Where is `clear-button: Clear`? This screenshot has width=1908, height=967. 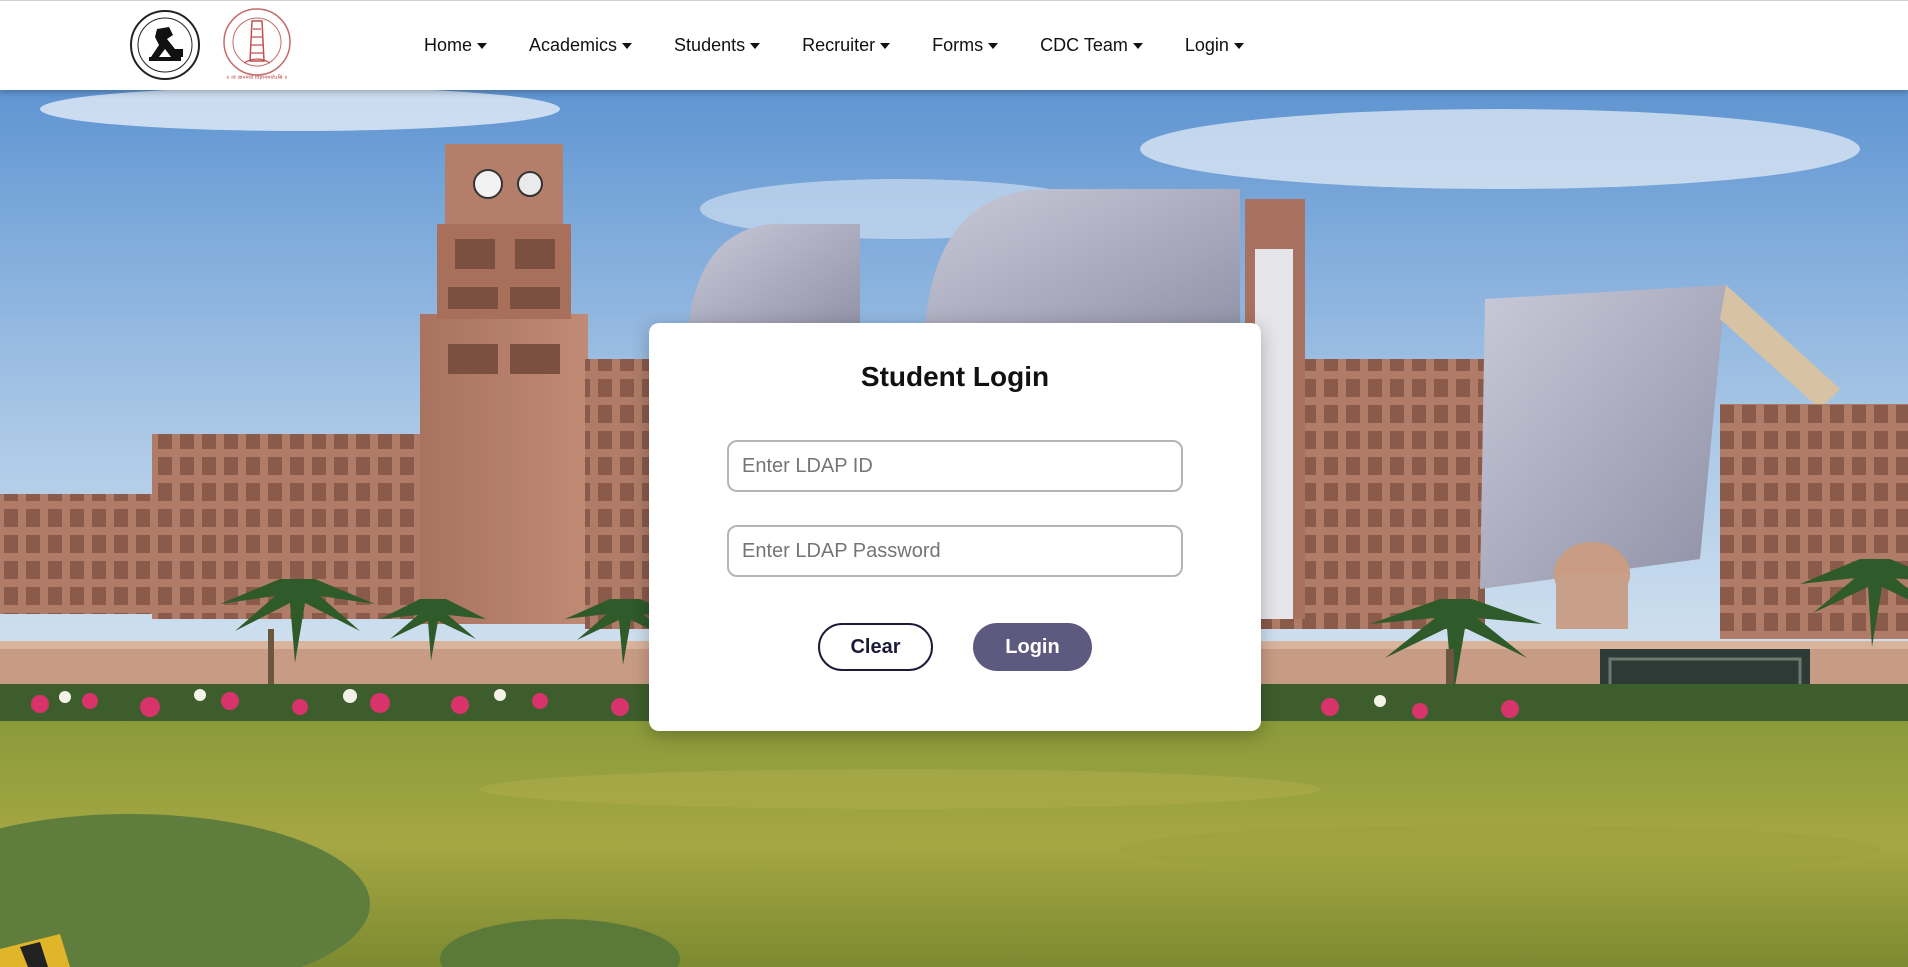 clear-button: Clear is located at coordinates (875, 647).